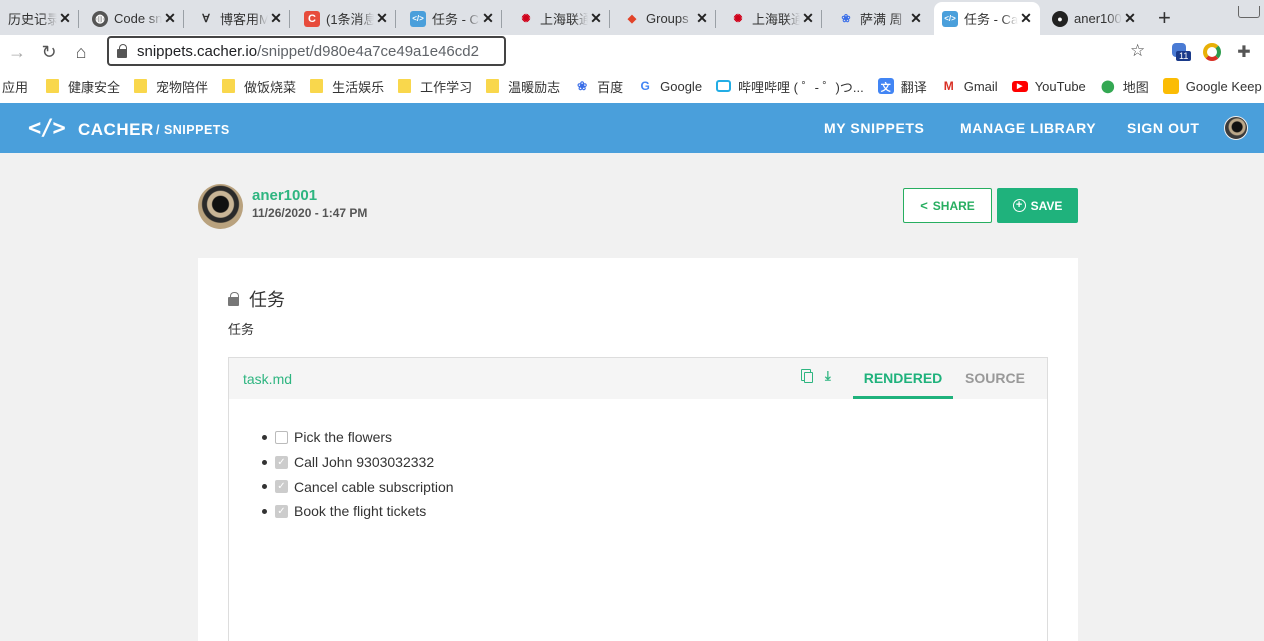  What do you see at coordinates (116, 130) in the screenshot?
I see `logo-text: CACHER` at bounding box center [116, 130].